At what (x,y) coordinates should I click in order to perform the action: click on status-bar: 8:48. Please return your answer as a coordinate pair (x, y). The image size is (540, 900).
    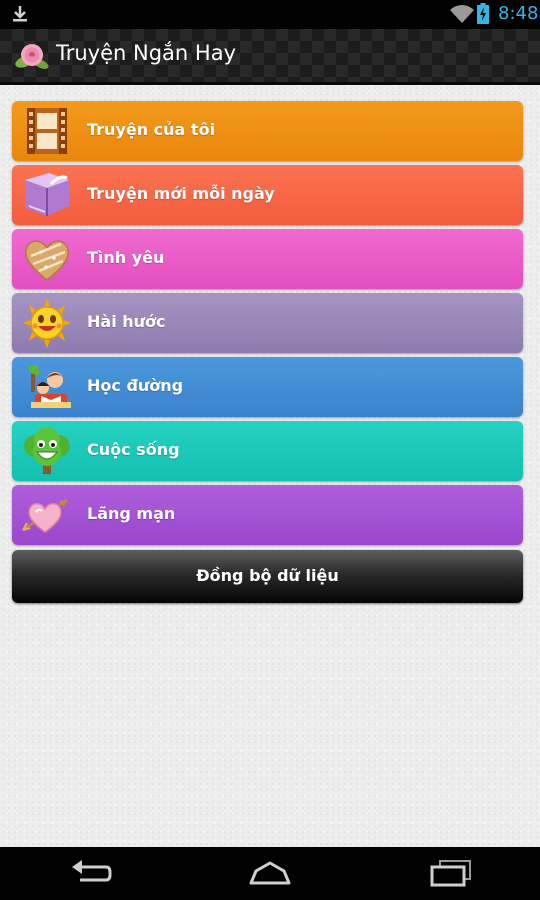
    Looking at the image, I should click on (270, 14).